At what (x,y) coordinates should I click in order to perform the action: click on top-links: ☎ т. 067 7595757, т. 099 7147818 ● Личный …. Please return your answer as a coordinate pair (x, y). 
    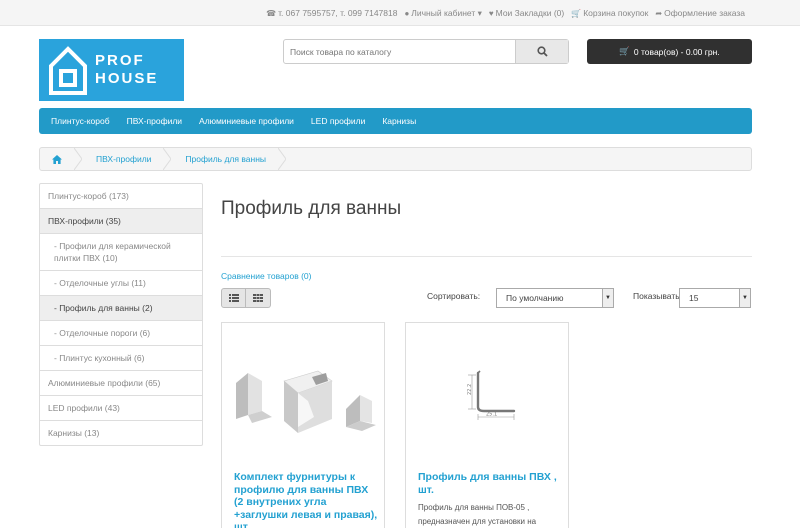
    Looking at the image, I should click on (505, 13).